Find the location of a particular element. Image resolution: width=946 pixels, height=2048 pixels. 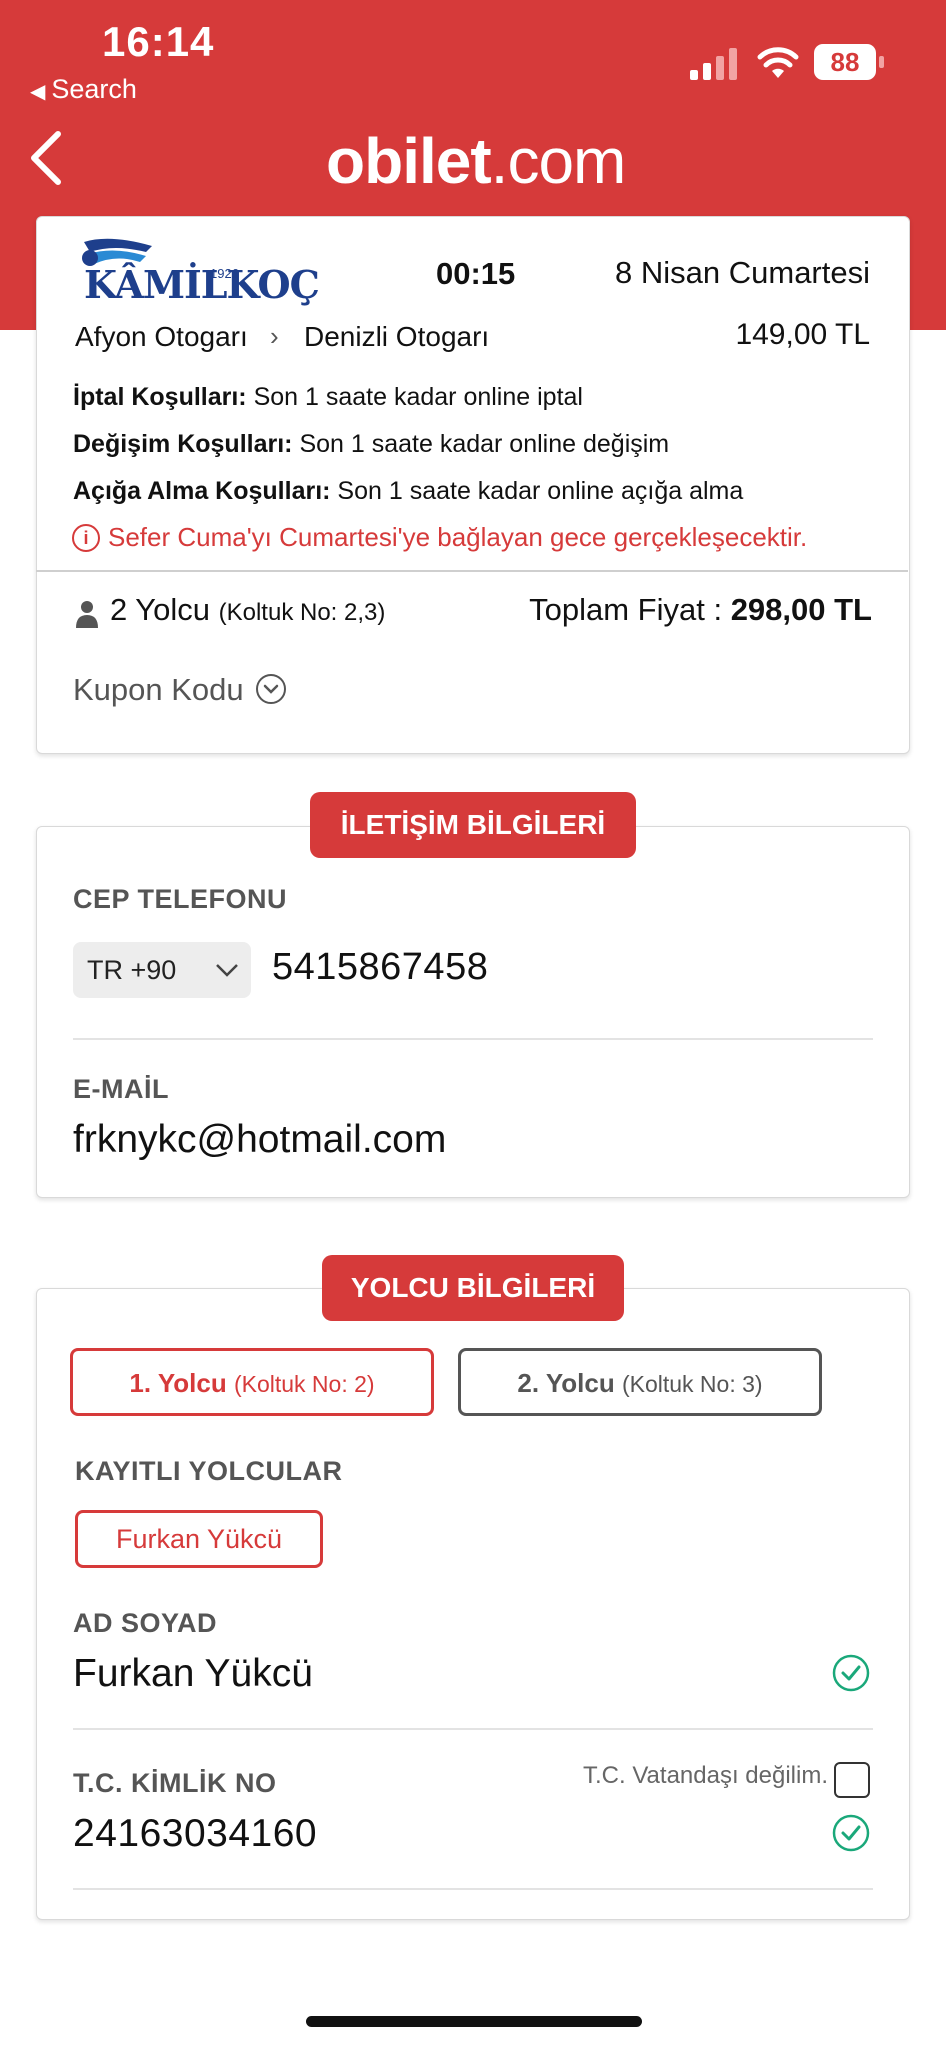

passenger-count: 2 Yolcu (Koltuk No: 2,3) is located at coordinates (248, 609).